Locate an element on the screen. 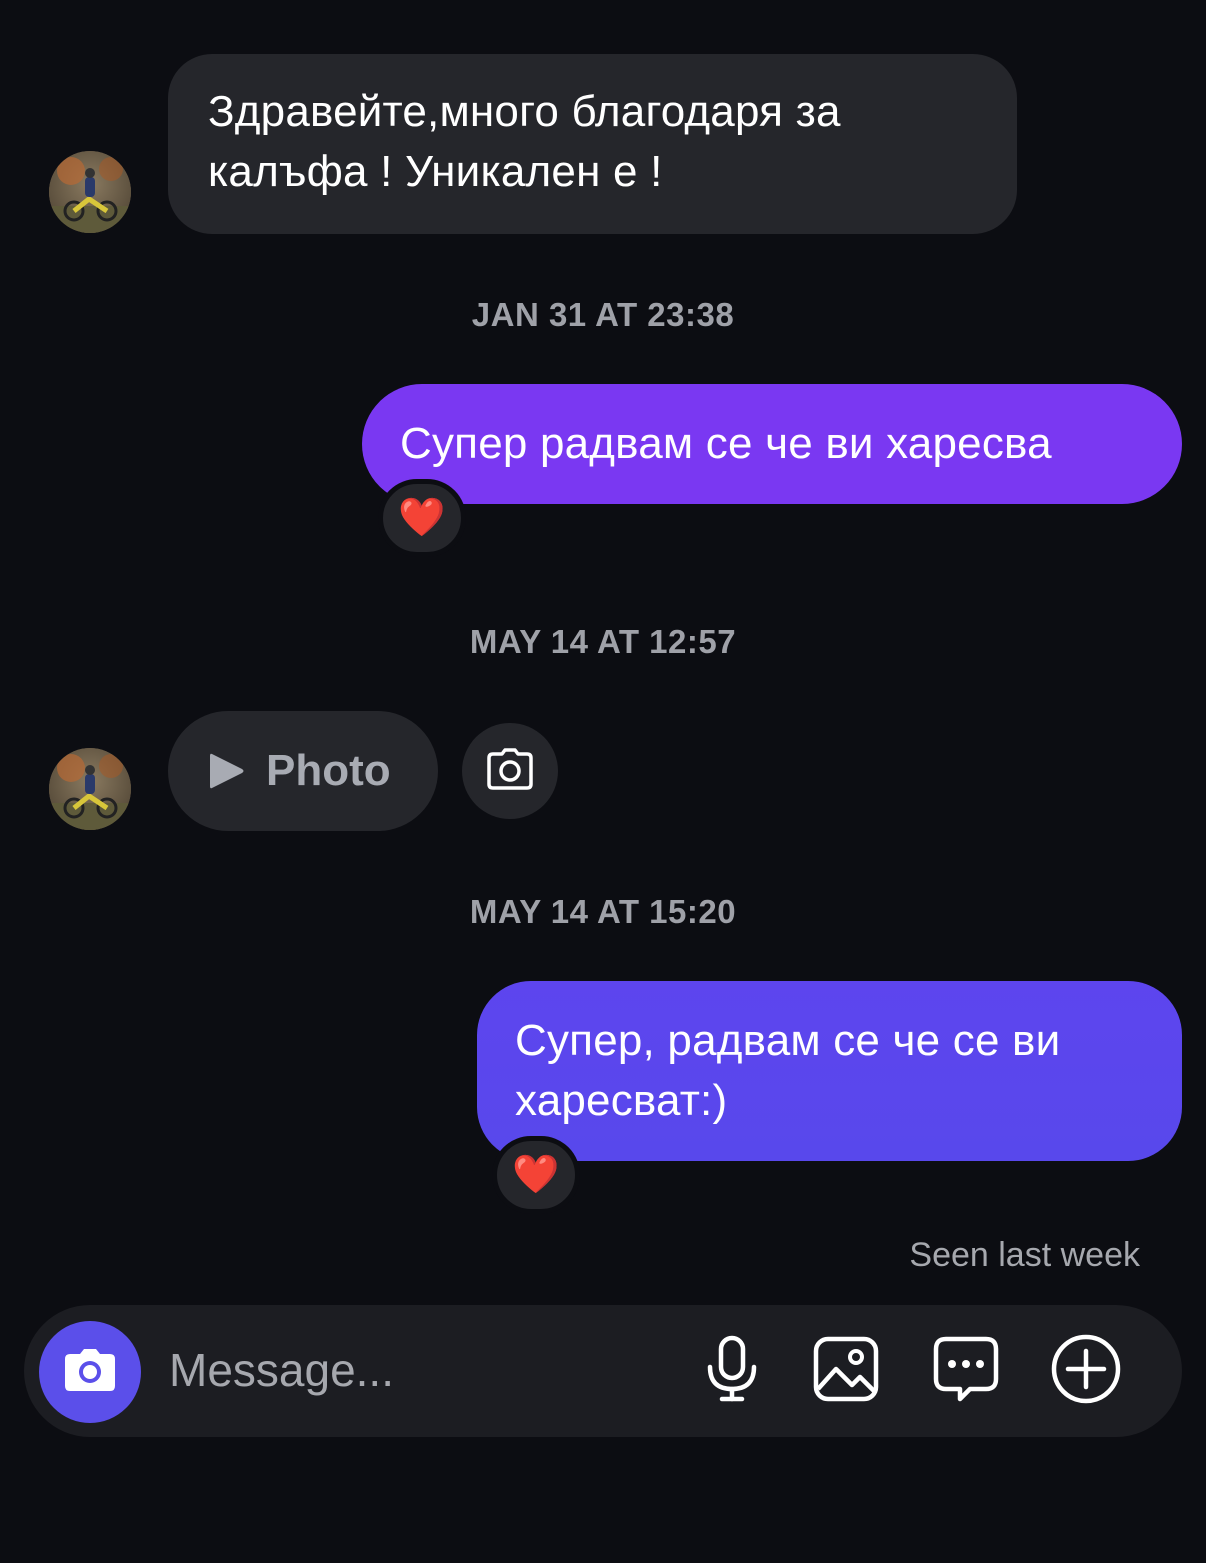 The width and height of the screenshot is (1206, 1563). microphone-button is located at coordinates (732, 1371).